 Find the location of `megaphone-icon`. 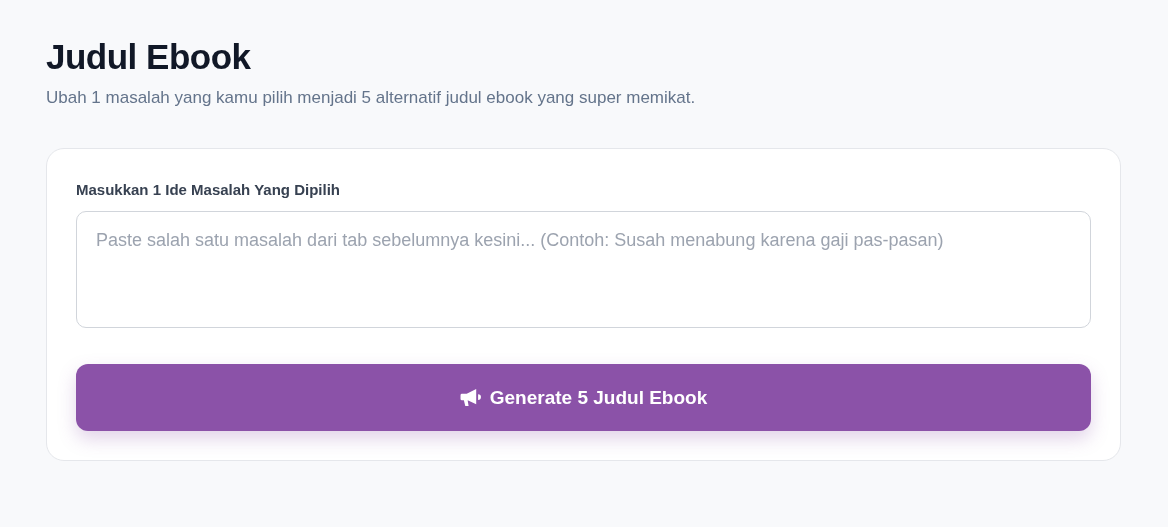

megaphone-icon is located at coordinates (470, 398).